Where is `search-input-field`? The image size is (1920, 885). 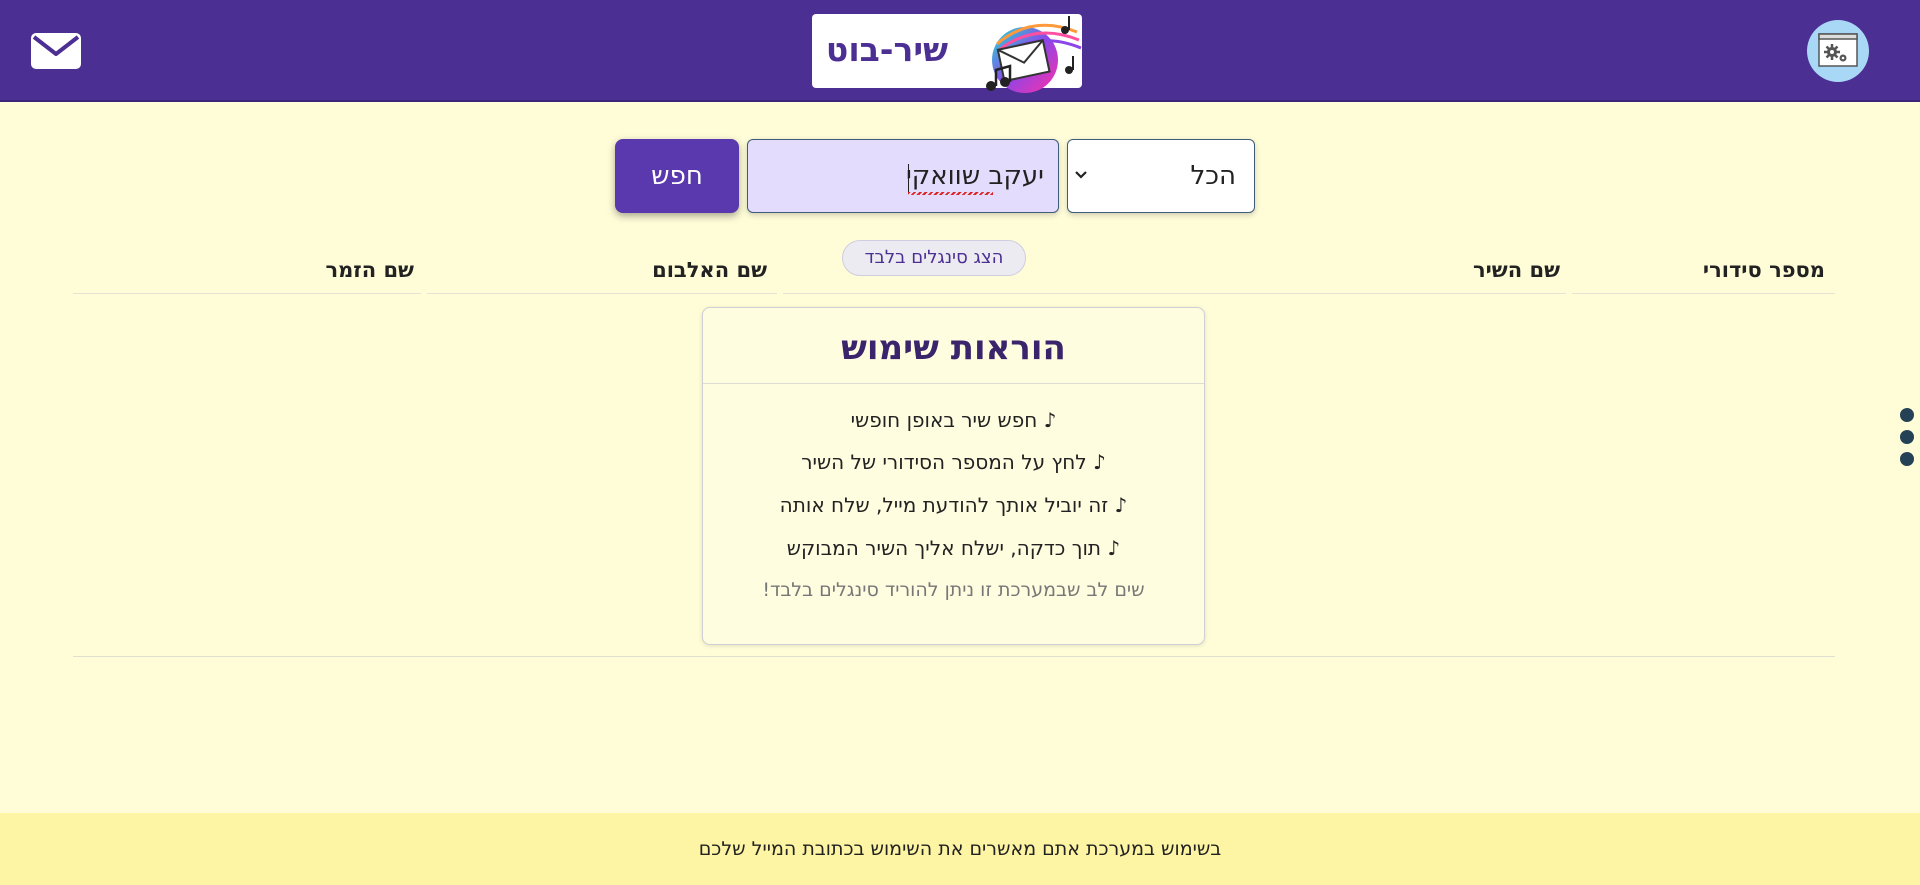
search-input-field is located at coordinates (903, 176).